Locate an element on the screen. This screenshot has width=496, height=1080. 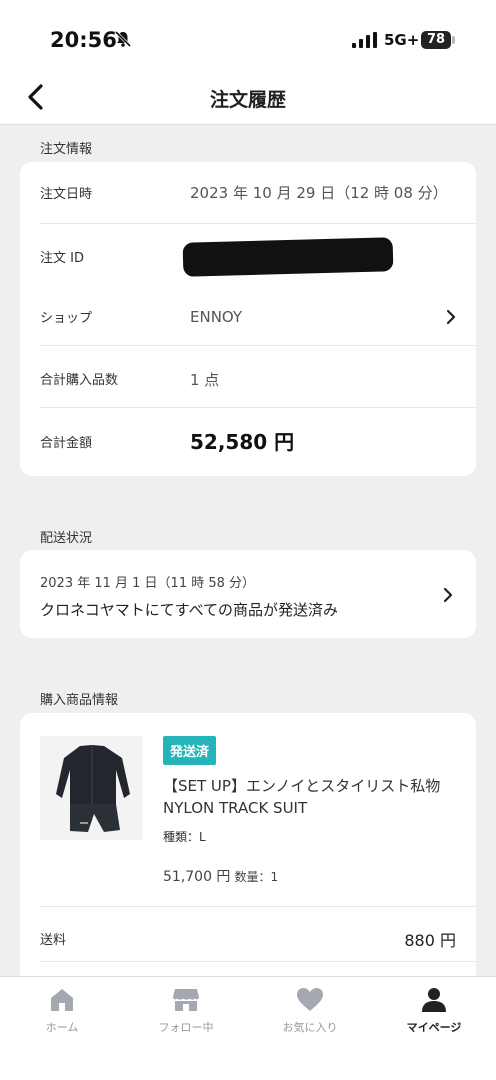
tab-following-label: フォロー中 is located at coordinates (186, 1027).